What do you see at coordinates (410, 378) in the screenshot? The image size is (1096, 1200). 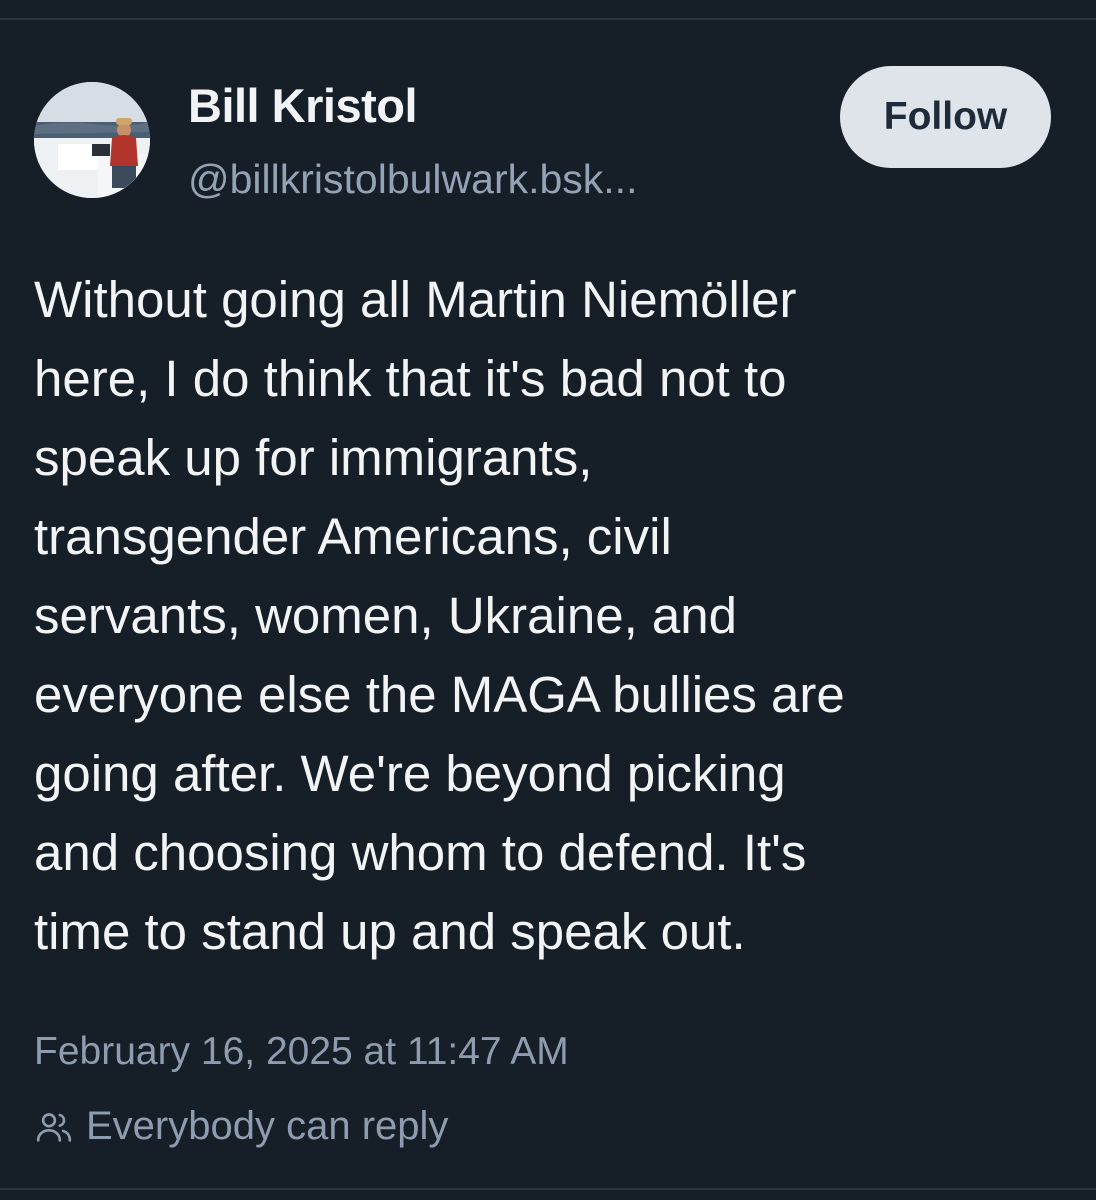 I see `post-text-line: here, I do think that it's bad not to` at bounding box center [410, 378].